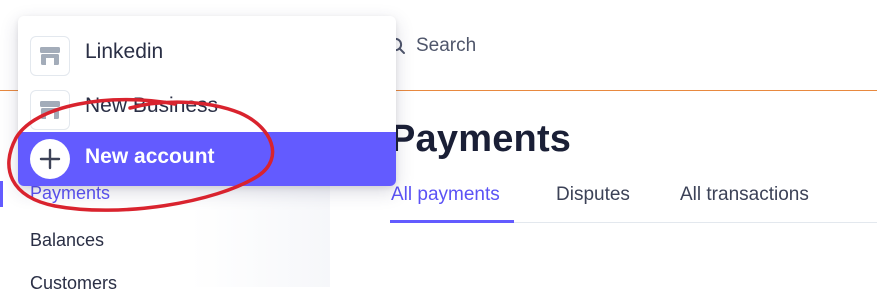  Describe the element at coordinates (445, 195) in the screenshot. I see `tab-all-payments: All payments` at that location.